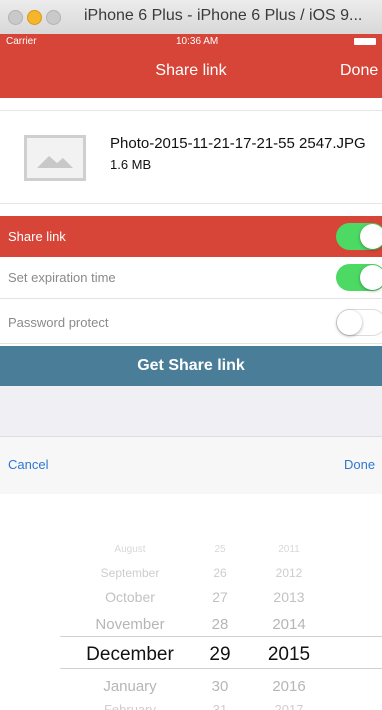 The image size is (382, 710). What do you see at coordinates (130, 624) in the screenshot?
I see `month-option: November` at bounding box center [130, 624].